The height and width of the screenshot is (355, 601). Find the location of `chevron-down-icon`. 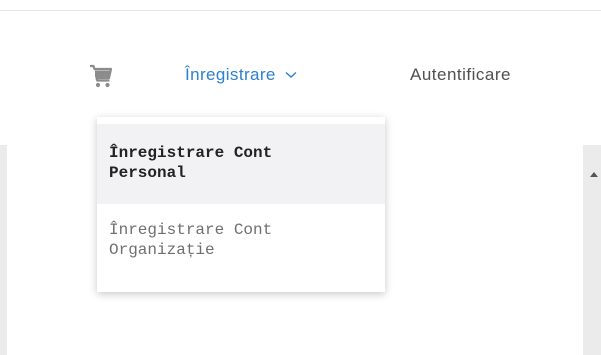

chevron-down-icon is located at coordinates (291, 74).